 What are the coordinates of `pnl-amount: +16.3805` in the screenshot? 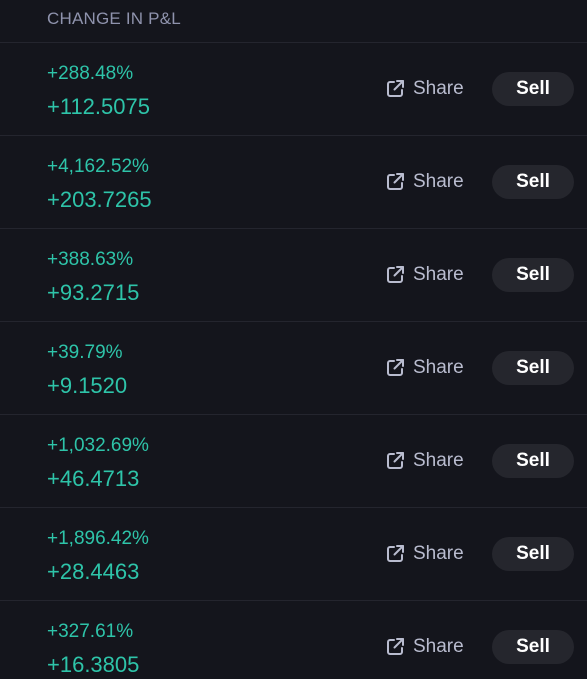 It's located at (93, 664).